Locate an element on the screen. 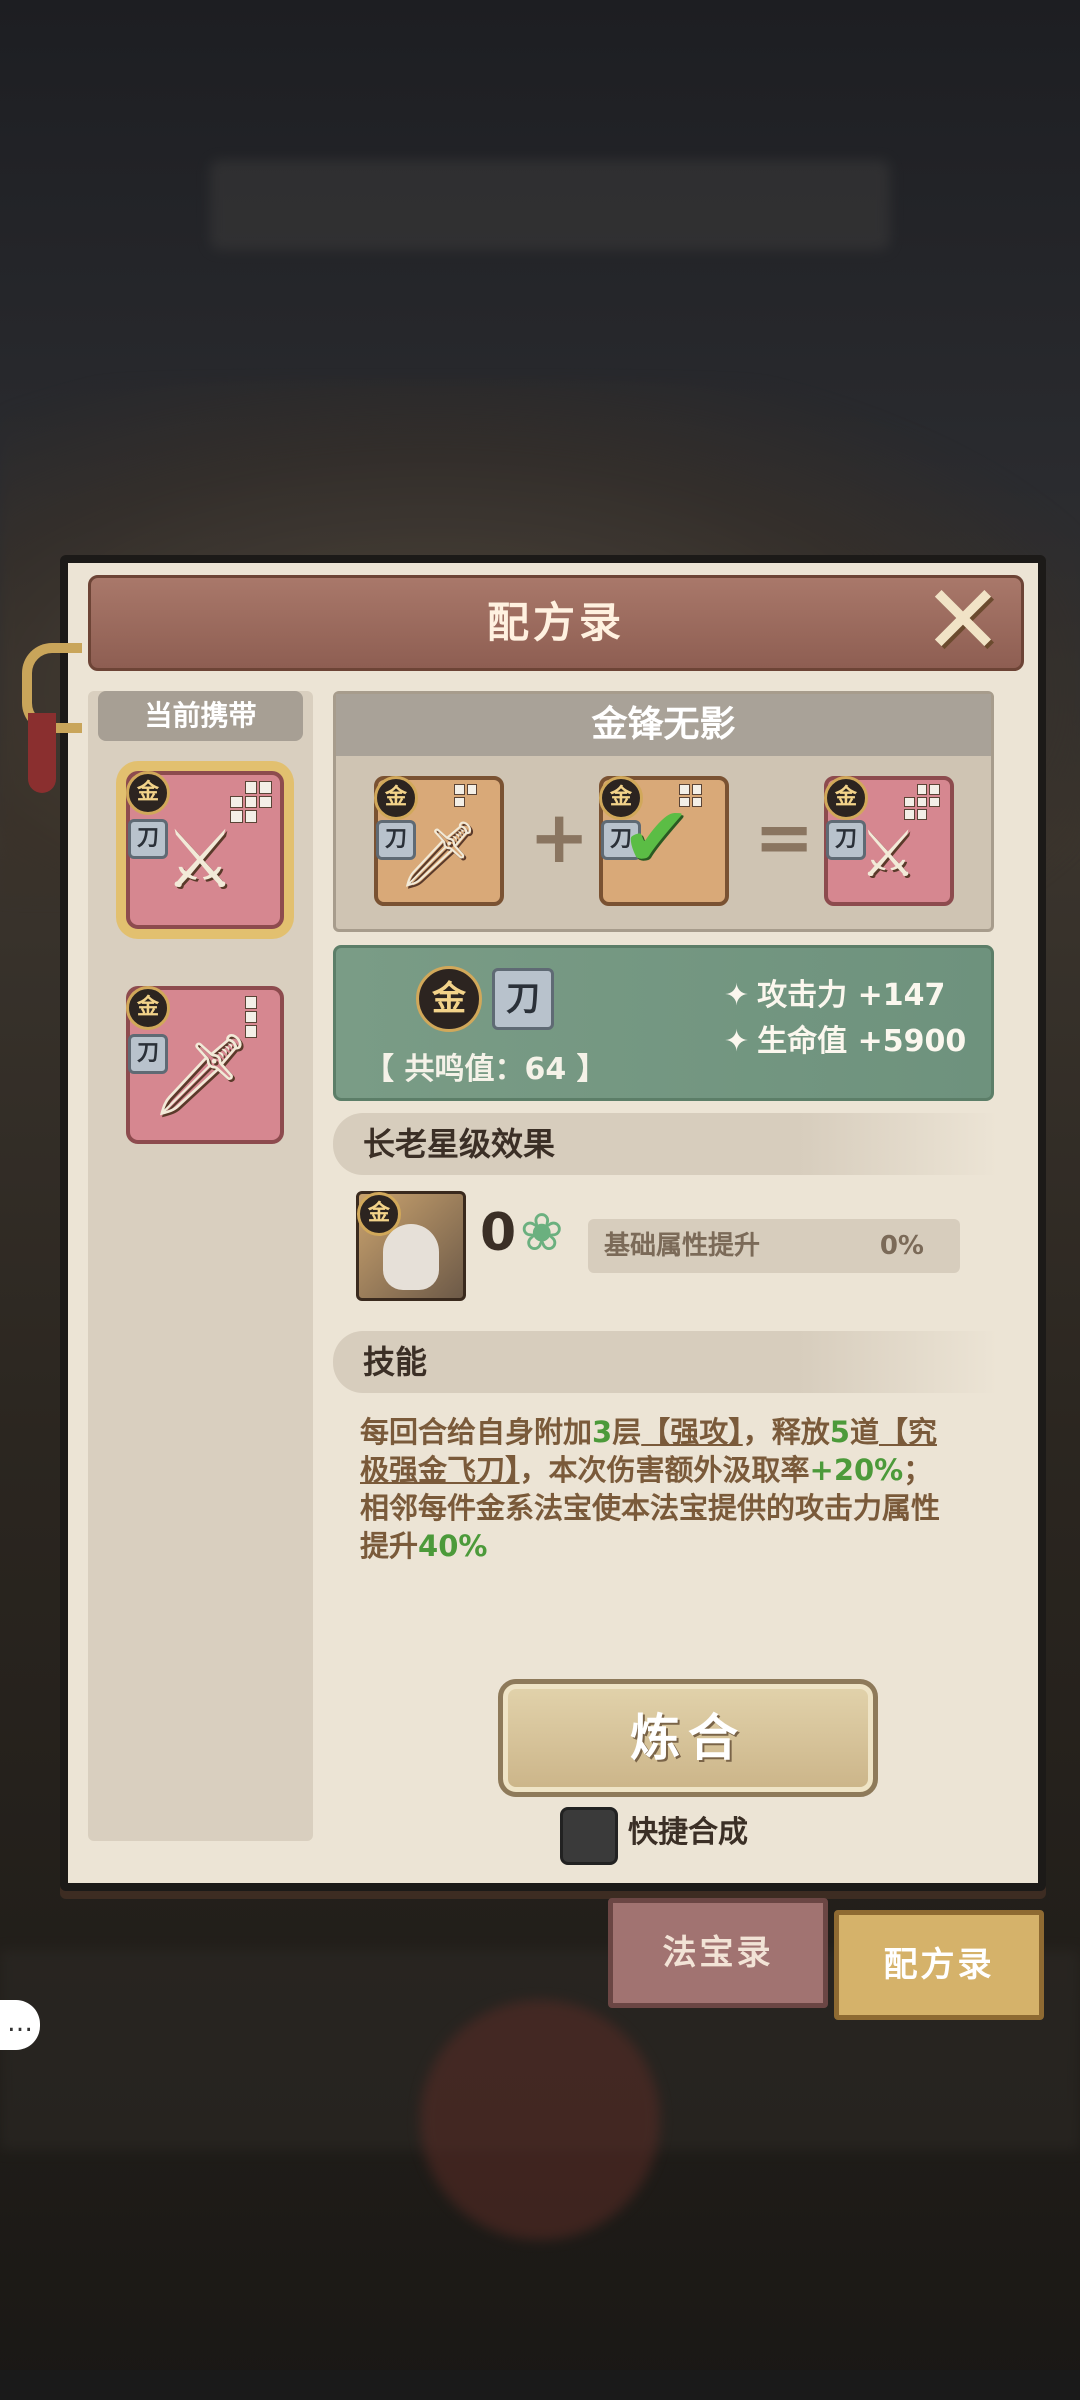 The width and height of the screenshot is (1080, 2400). attribute-boost-value: 0% is located at coordinates (901, 1246).